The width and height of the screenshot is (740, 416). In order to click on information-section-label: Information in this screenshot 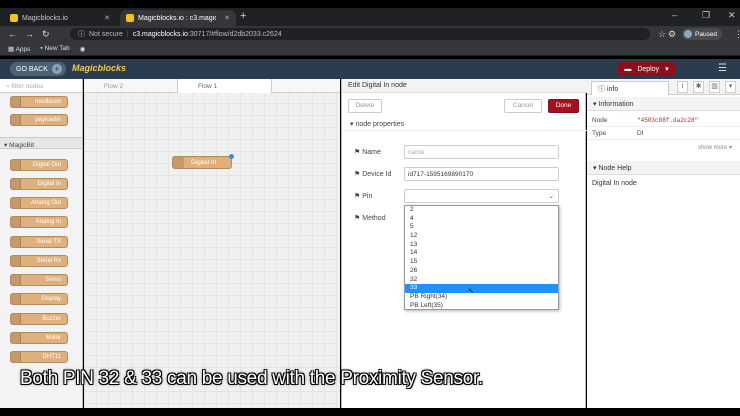, I will do `click(615, 104)`.